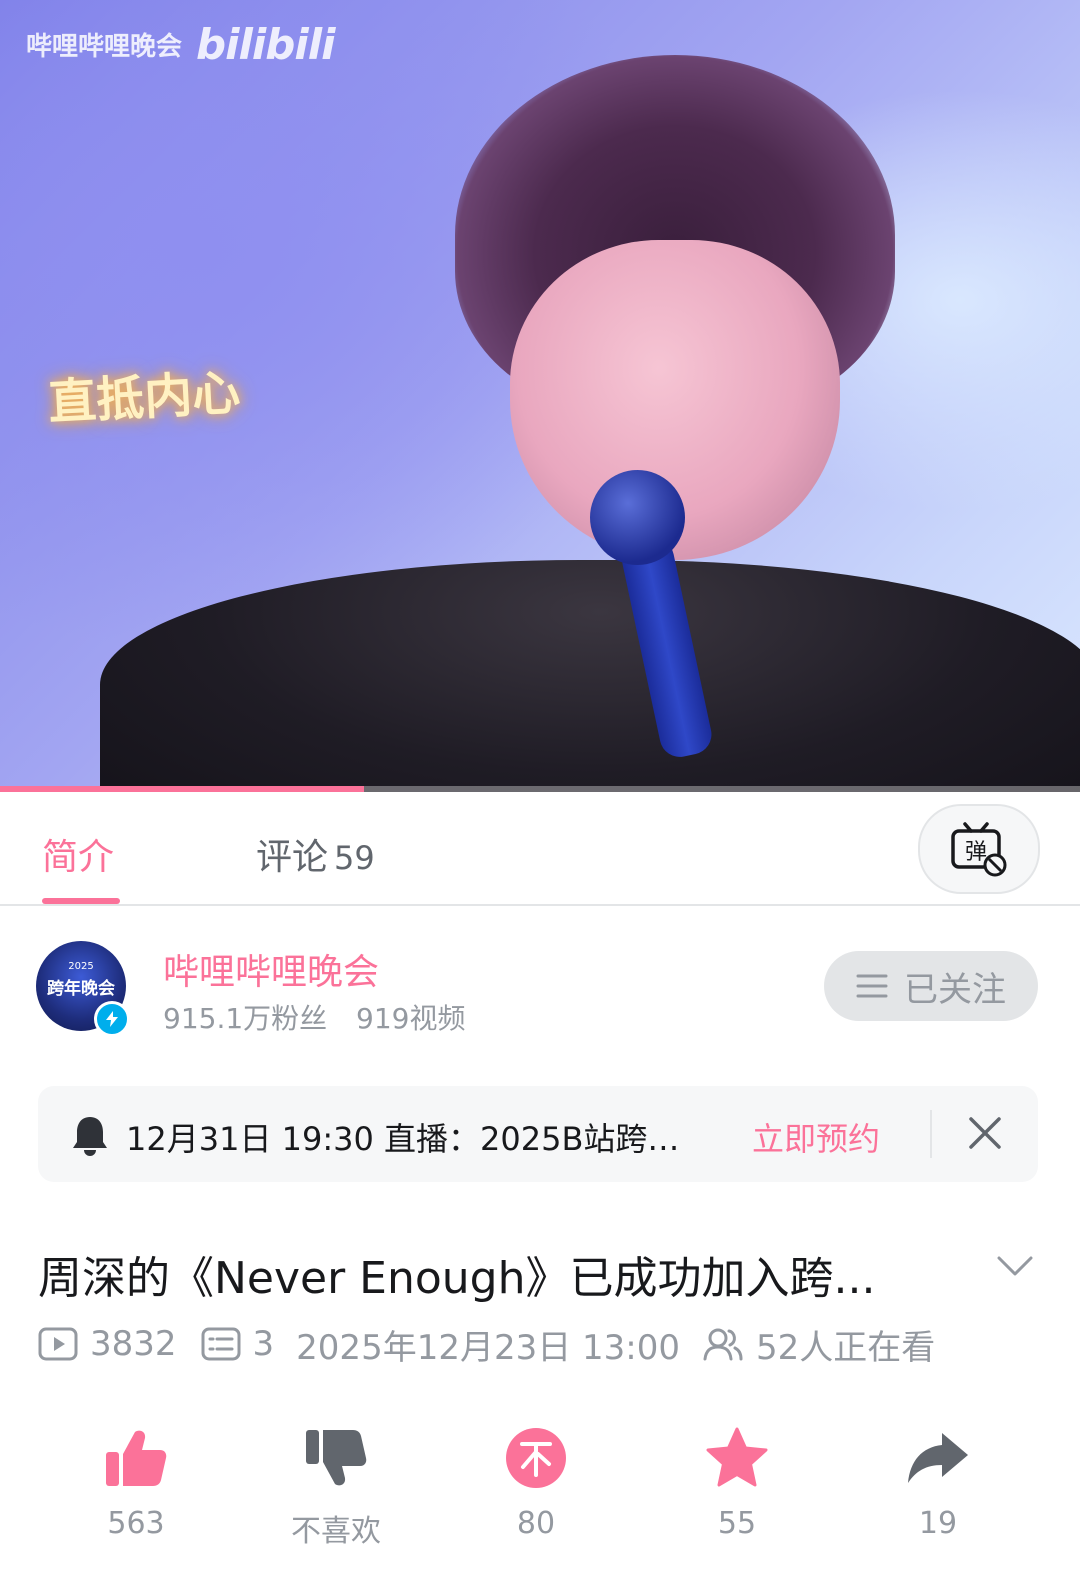 The height and width of the screenshot is (1576, 1080). Describe the element at coordinates (540, 849) in the screenshot. I see `tab-bar: 简介 评论 59 弹` at that location.